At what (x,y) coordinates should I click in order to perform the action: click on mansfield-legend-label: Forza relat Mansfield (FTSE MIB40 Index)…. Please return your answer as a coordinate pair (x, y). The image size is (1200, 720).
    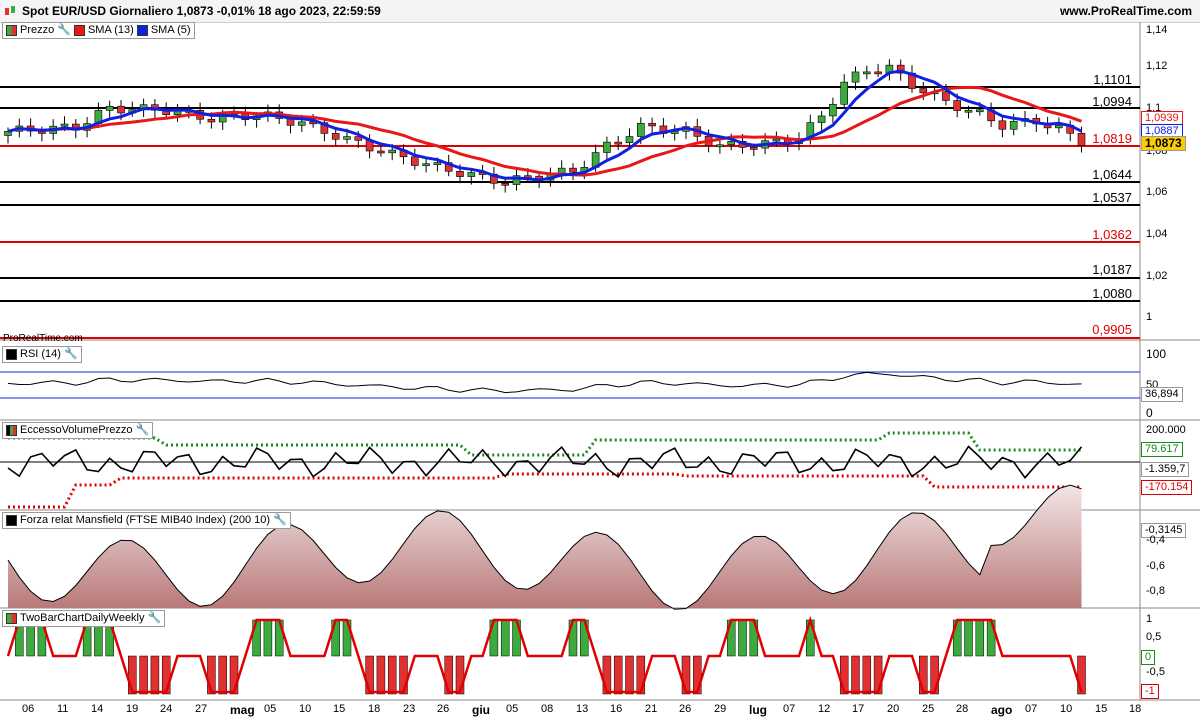
    Looking at the image, I should click on (145, 520).